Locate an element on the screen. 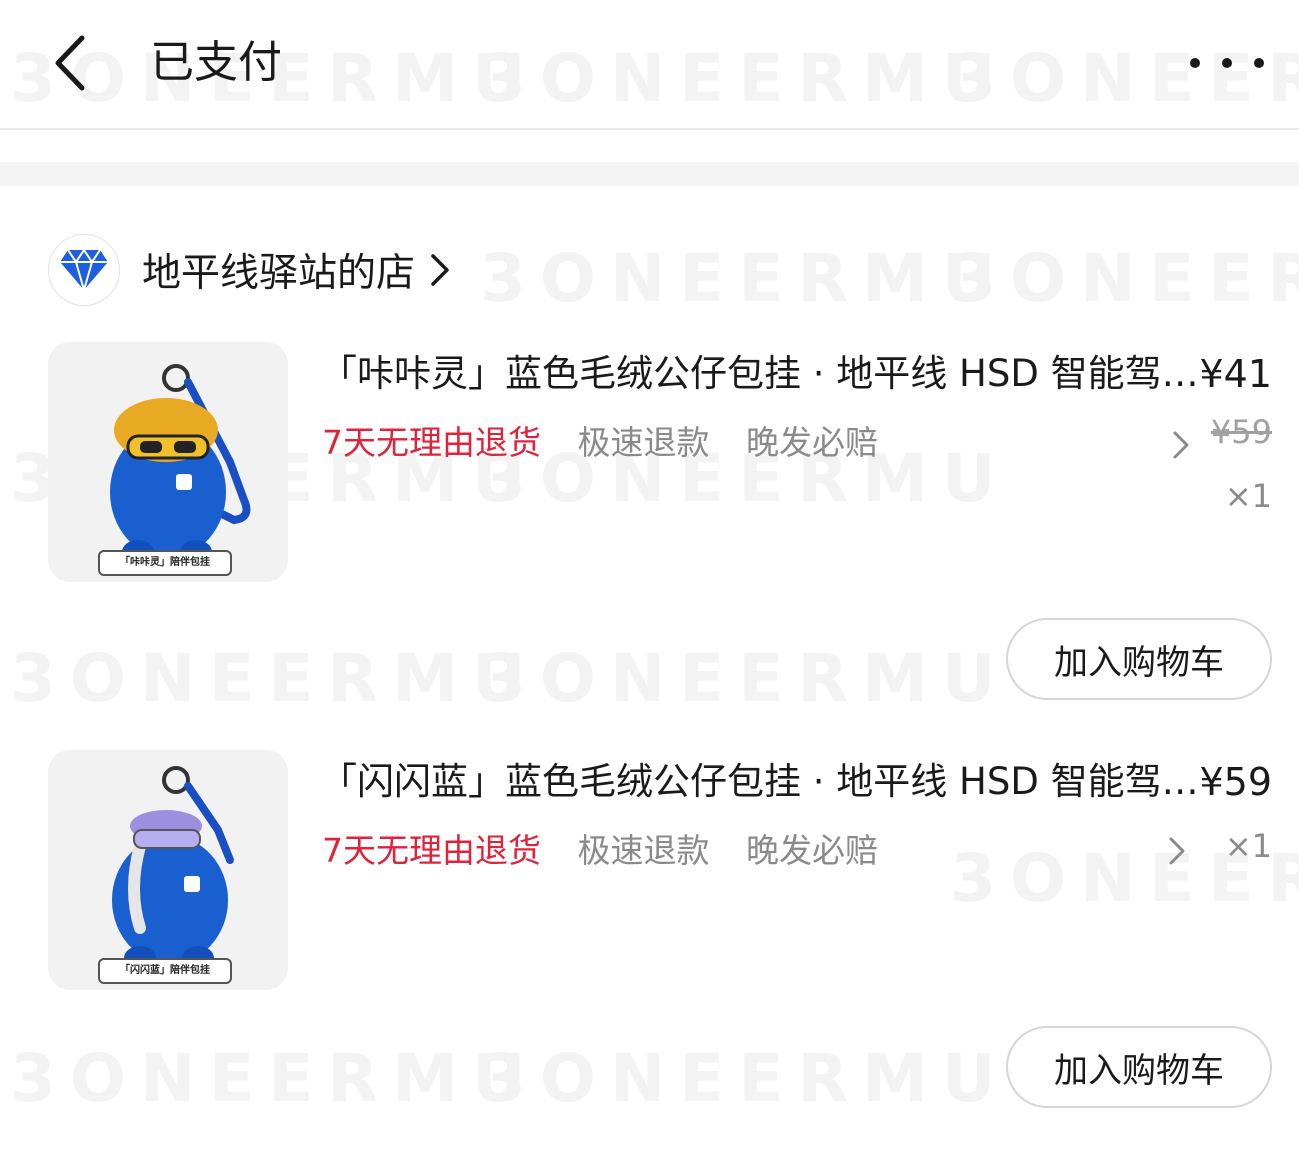 The width and height of the screenshot is (1299, 1149). top-bar: 已支付 is located at coordinates (649, 65).